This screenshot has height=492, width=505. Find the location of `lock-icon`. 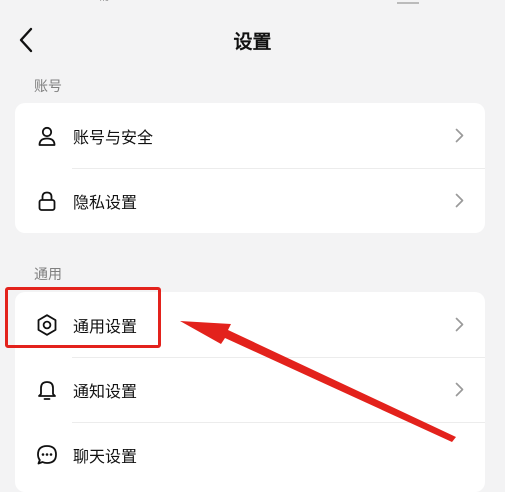

lock-icon is located at coordinates (47, 201).